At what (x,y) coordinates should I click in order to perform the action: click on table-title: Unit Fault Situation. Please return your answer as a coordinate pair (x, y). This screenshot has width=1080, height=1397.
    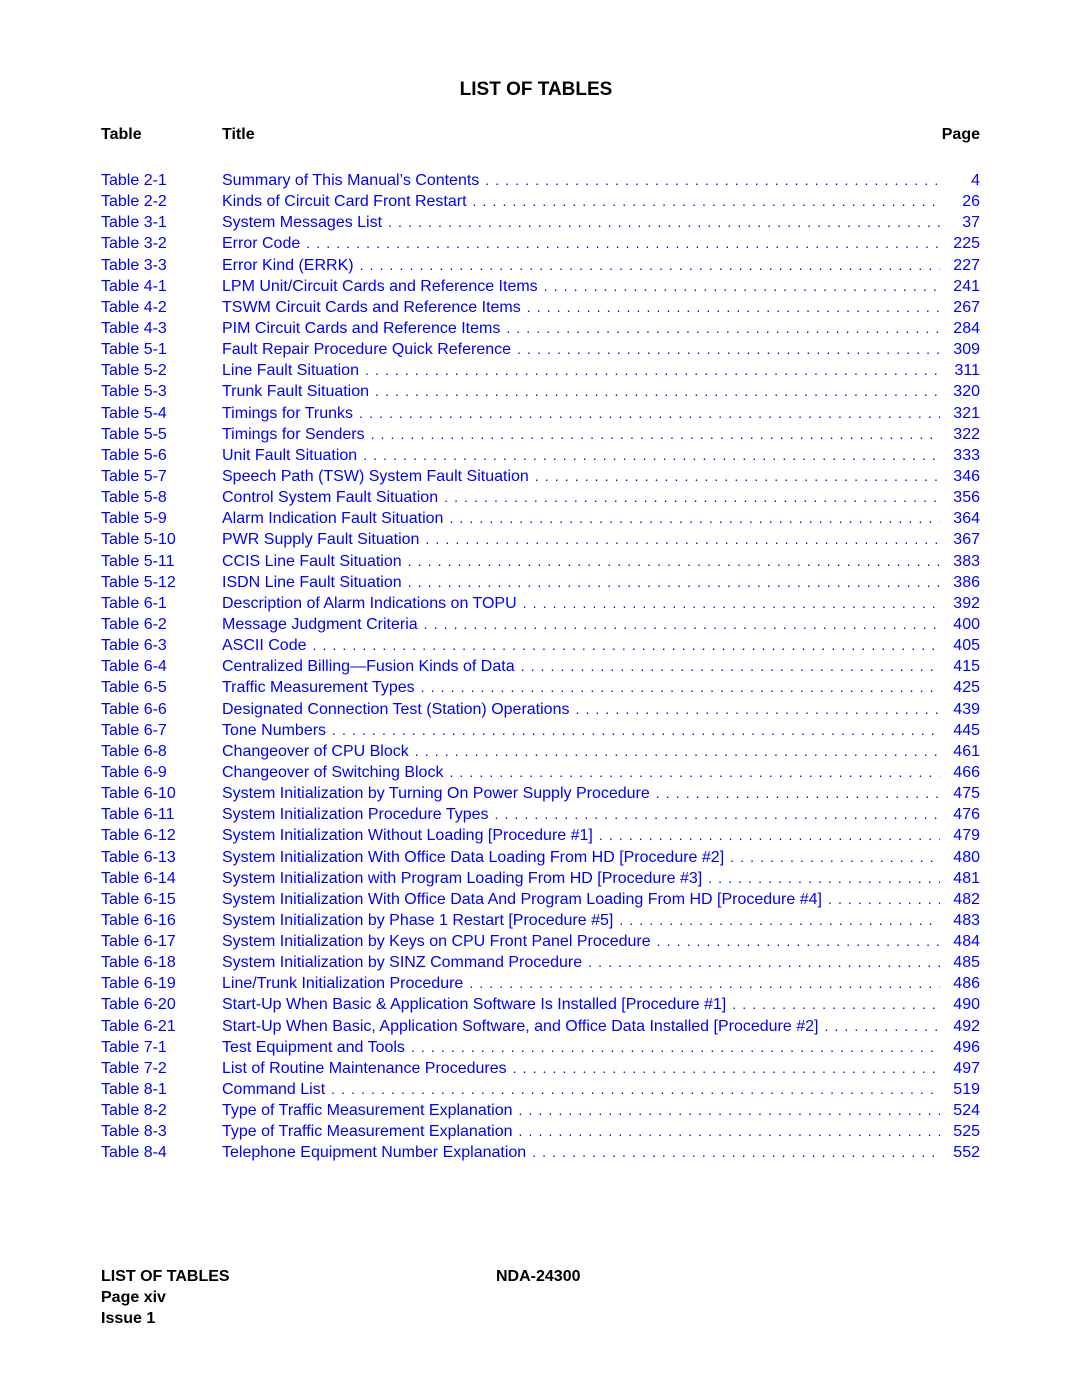
    Looking at the image, I should click on (292, 455).